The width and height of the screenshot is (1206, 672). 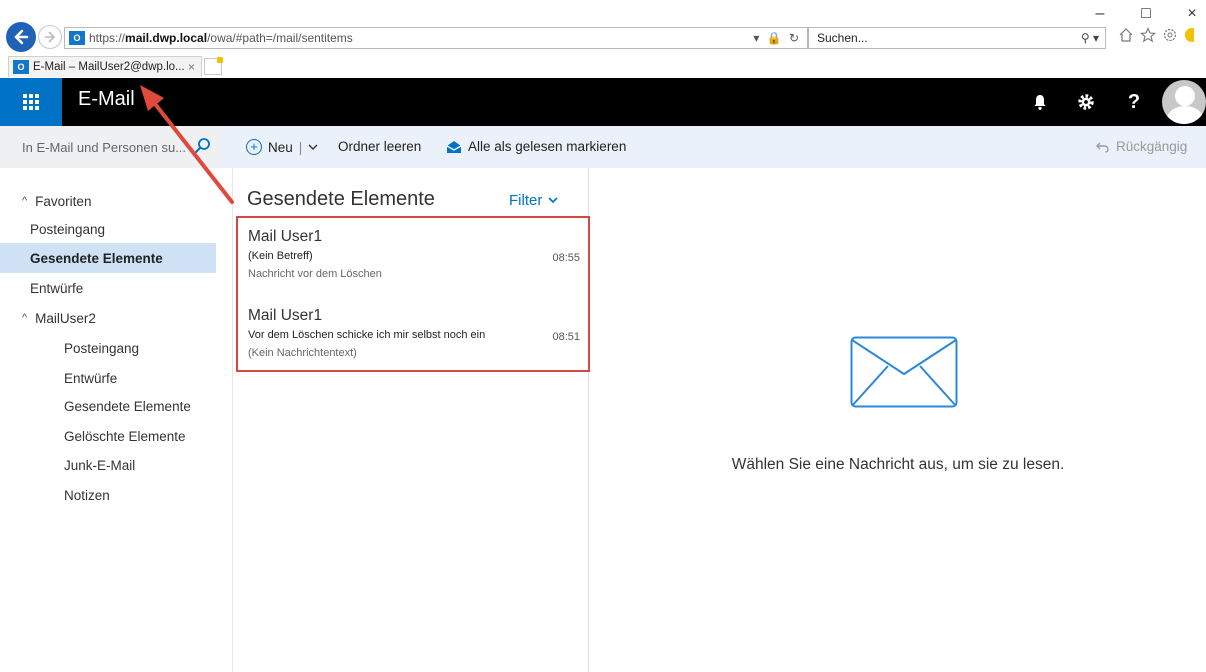 I want to click on folder-item-junk-e-mail: Junk-E-Mail, so click(x=108, y=465).